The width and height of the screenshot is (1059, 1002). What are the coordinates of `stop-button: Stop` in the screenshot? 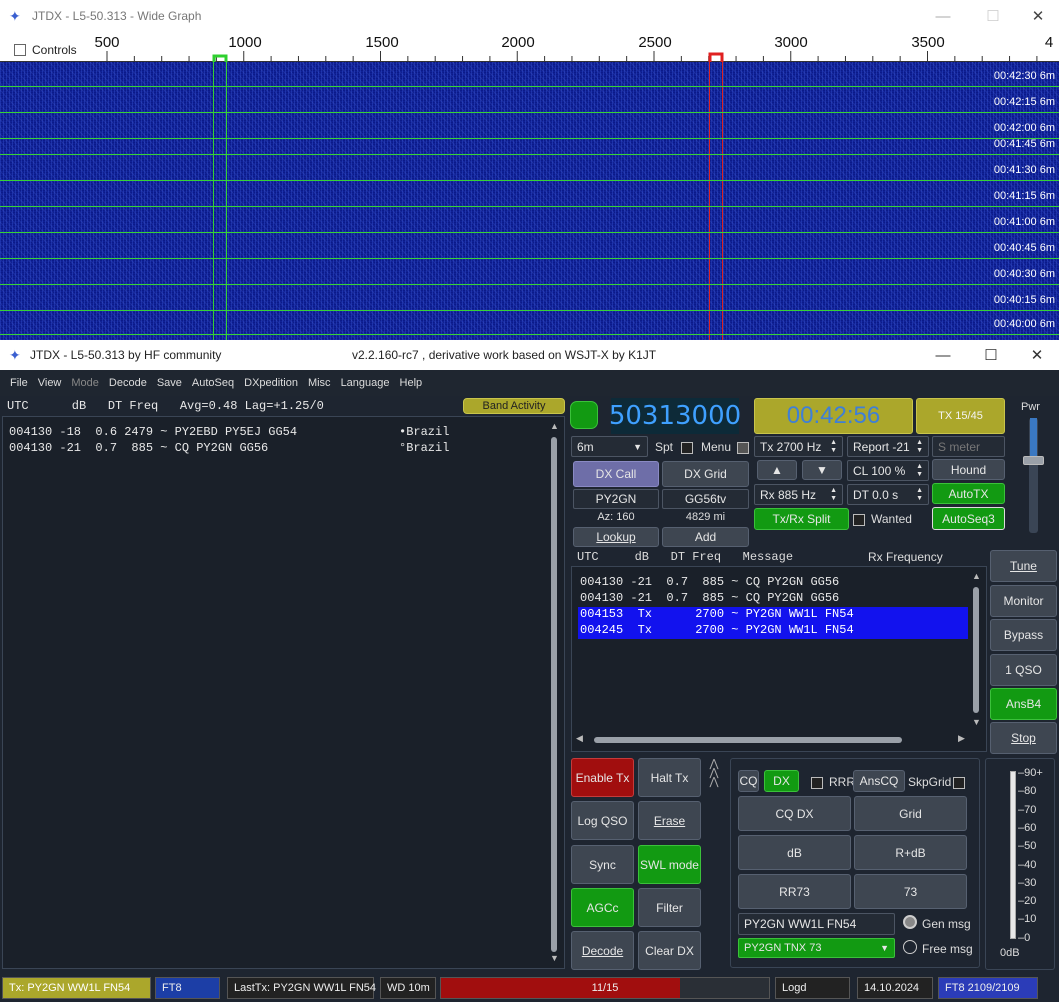 It's located at (1023, 738).